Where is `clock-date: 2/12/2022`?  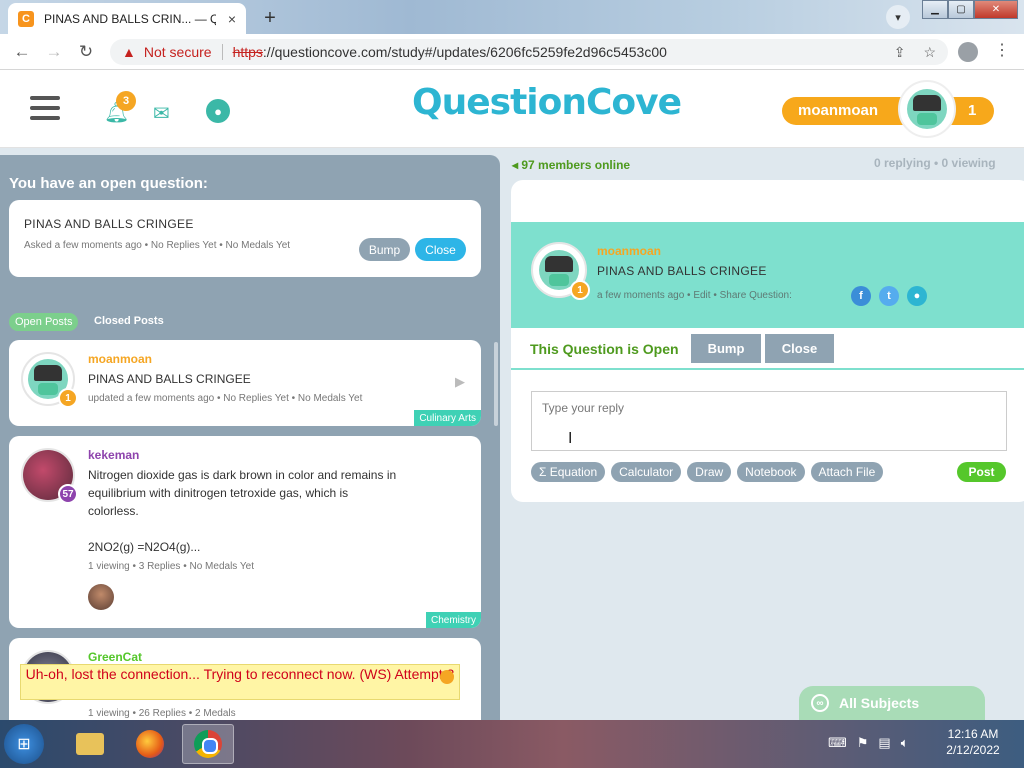
clock-date: 2/12/2022 is located at coordinates (973, 750).